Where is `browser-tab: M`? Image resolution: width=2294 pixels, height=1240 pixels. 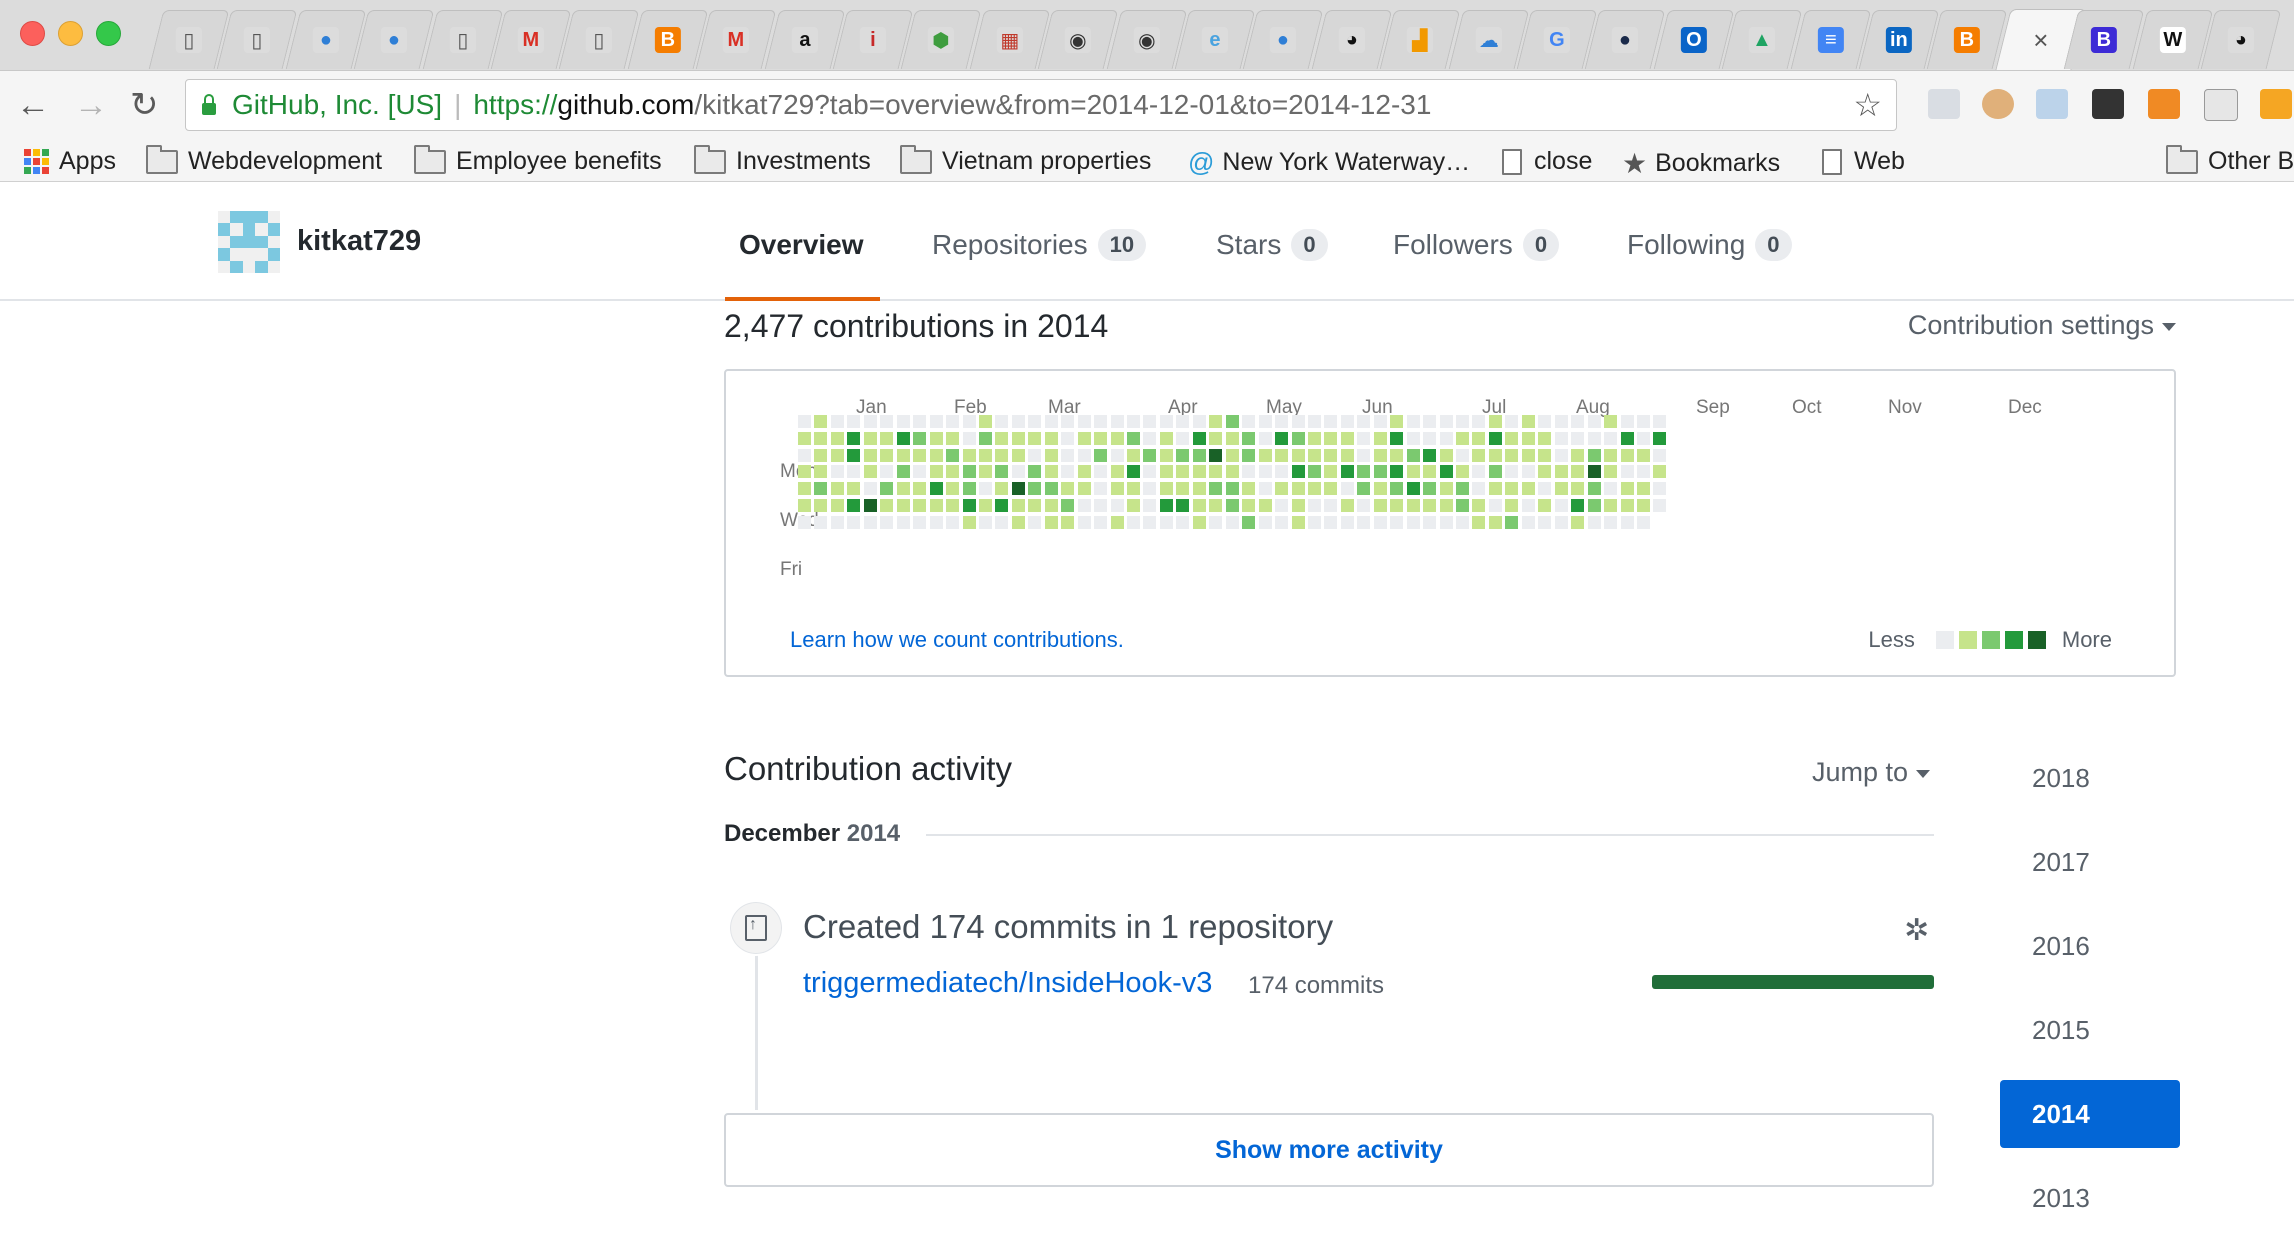
browser-tab: M is located at coordinates (736, 39).